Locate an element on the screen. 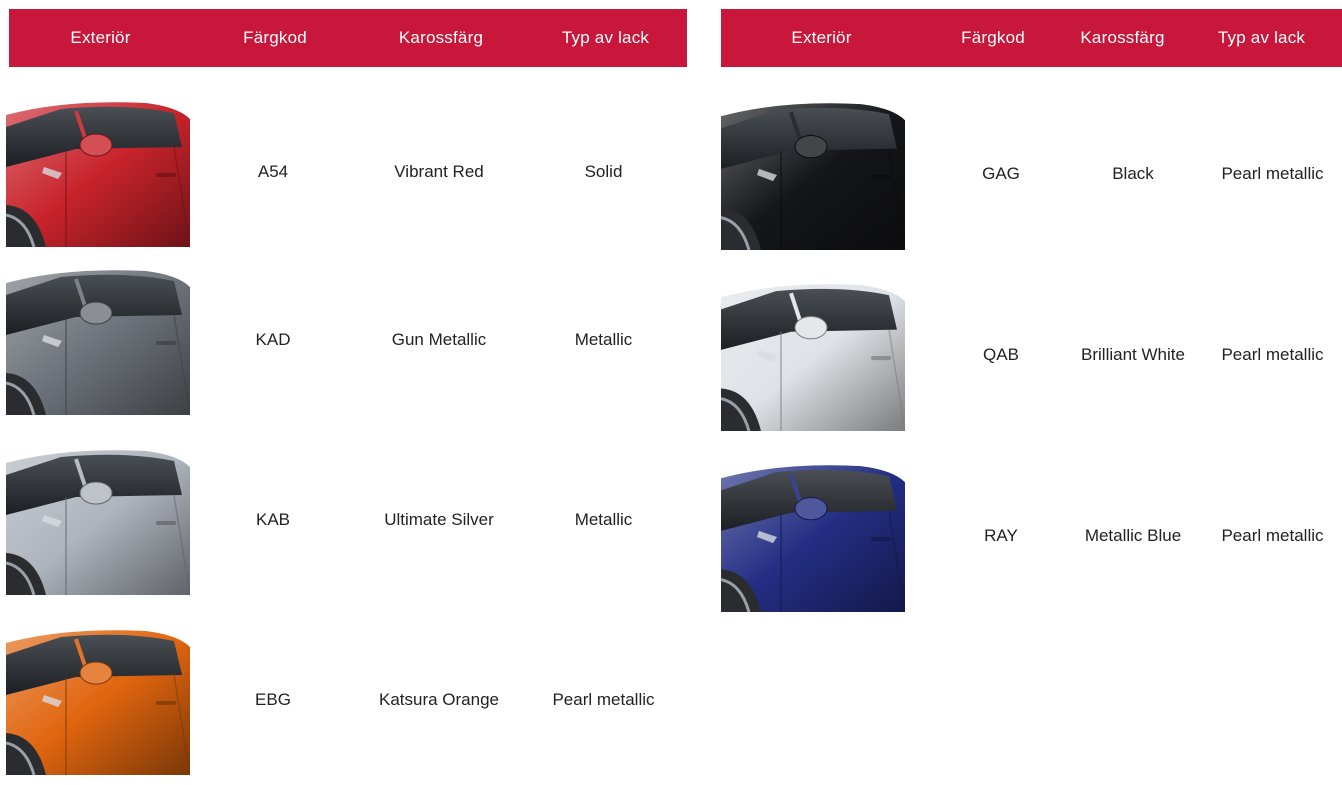 The width and height of the screenshot is (1342, 785). color-name: Metallic Blue is located at coordinates (1133, 535).